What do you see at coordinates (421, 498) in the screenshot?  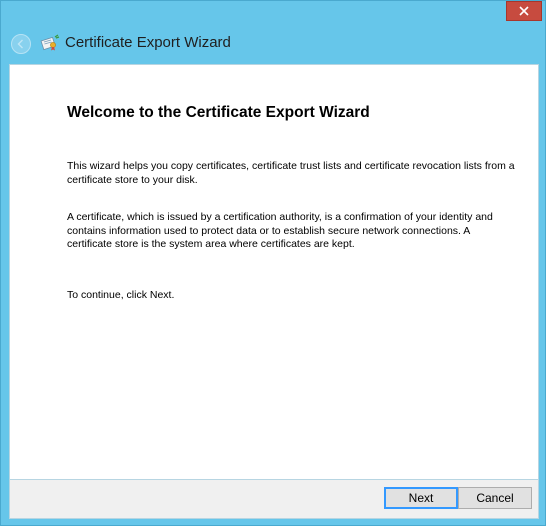 I see `next-button: Next` at bounding box center [421, 498].